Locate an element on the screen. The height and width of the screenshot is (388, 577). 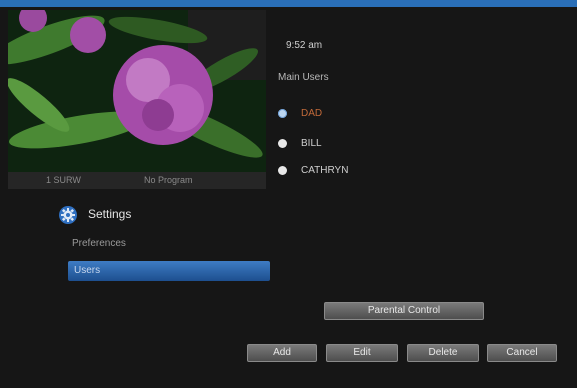
parental-control-button: Parental Control is located at coordinates (404, 311).